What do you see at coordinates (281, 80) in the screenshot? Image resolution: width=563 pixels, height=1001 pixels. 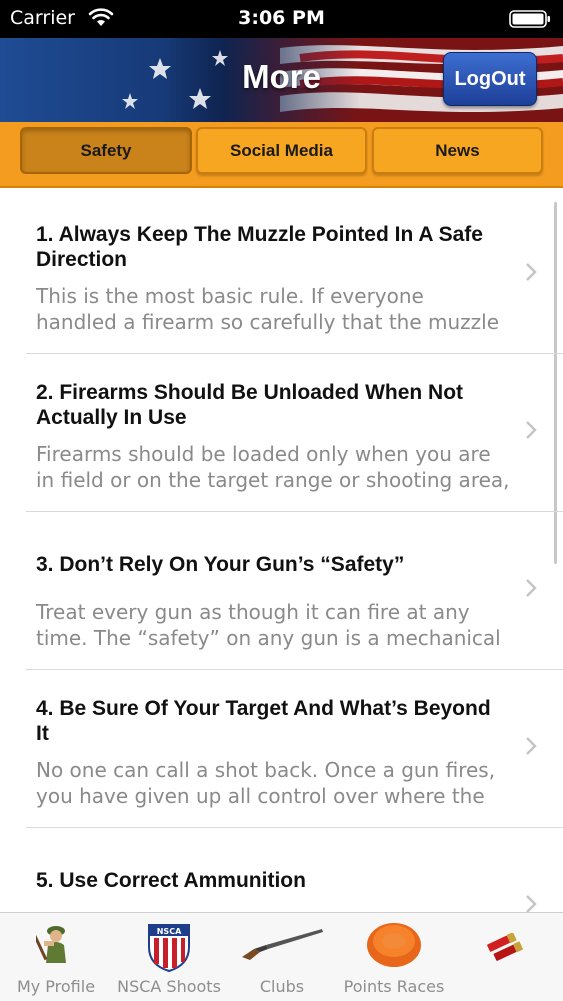 I see `header: More LogOut` at bounding box center [281, 80].